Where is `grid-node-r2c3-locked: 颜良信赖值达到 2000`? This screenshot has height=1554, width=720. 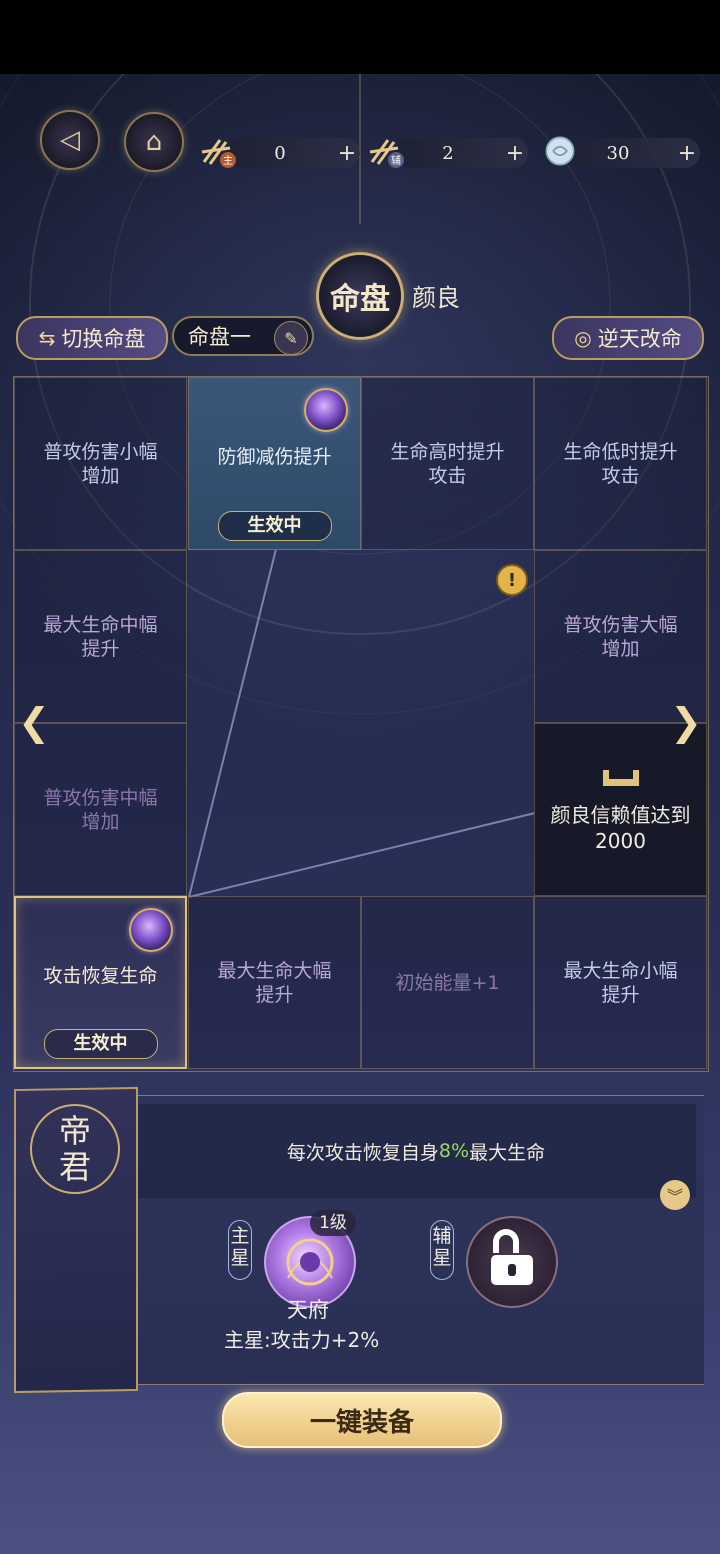 grid-node-r2c3-locked: 颜良信赖值达到 2000 is located at coordinates (620, 809).